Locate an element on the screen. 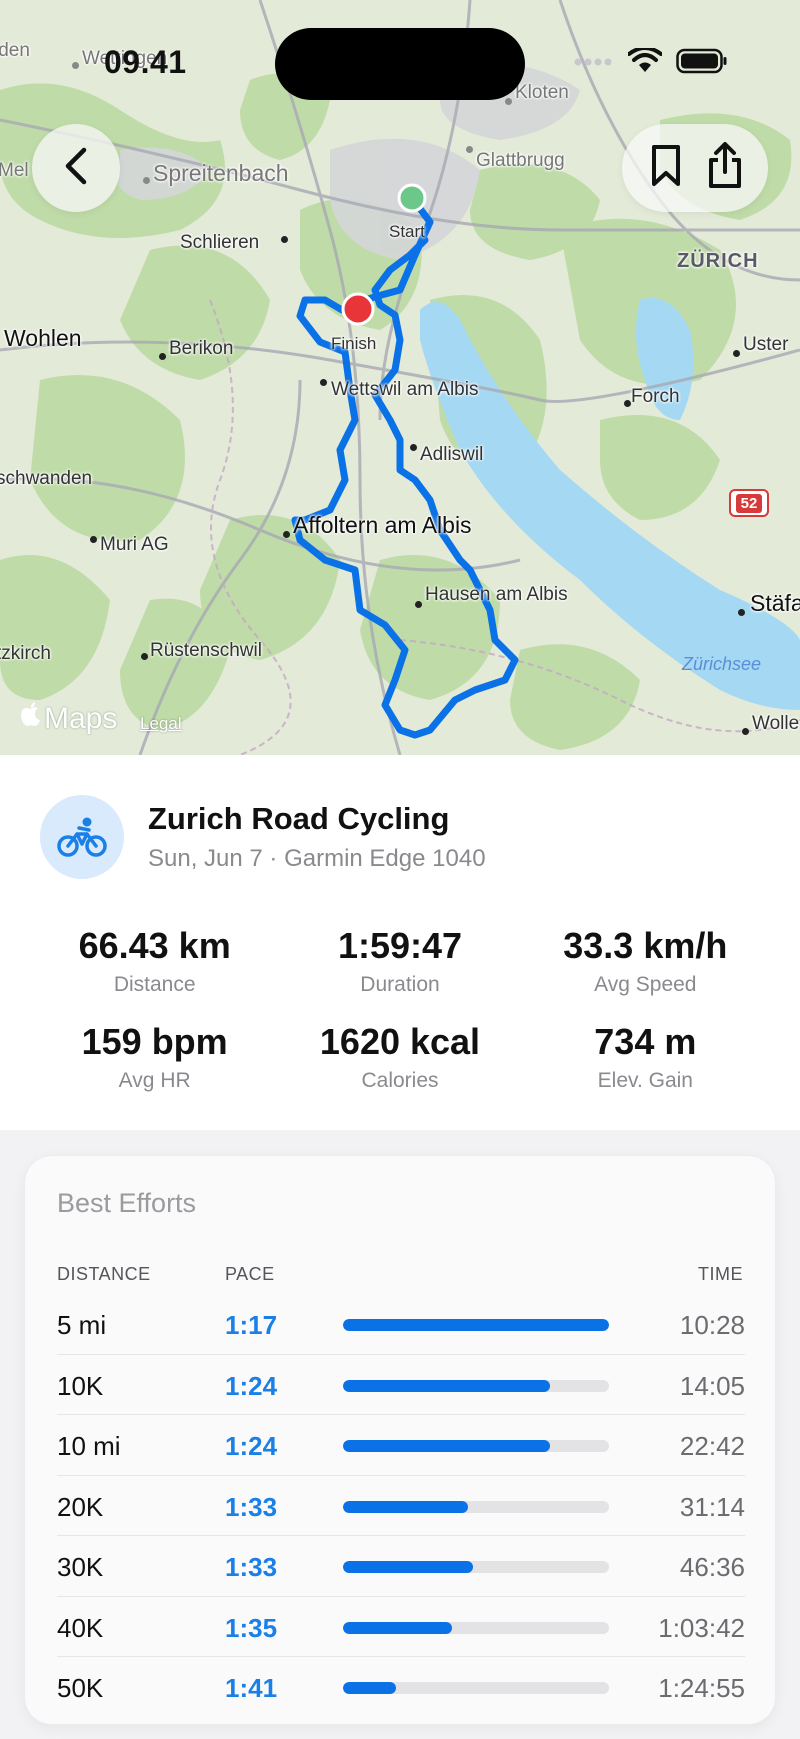 This screenshot has height=1739, width=800. place-label: Berikon is located at coordinates (201, 348).